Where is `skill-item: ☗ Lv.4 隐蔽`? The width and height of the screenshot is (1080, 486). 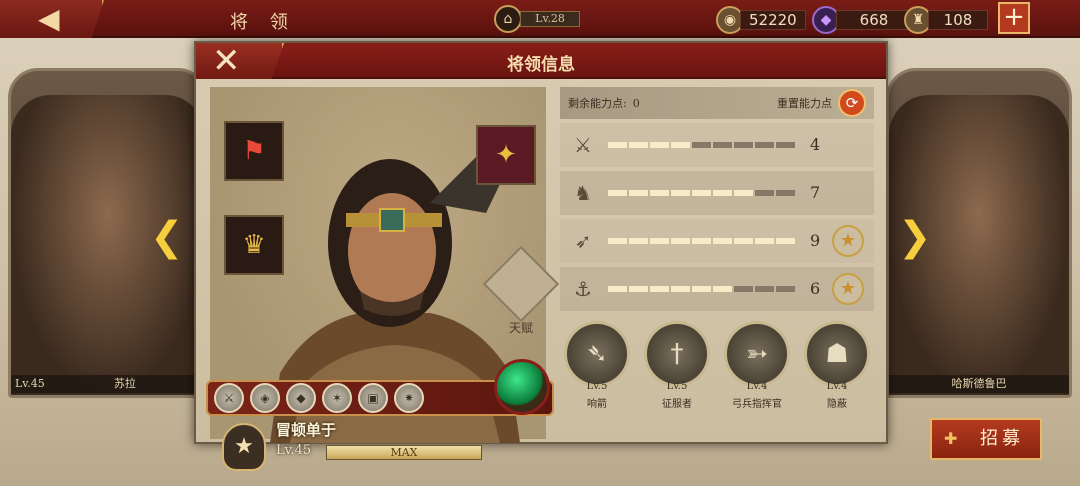 skill-item: ☗ Lv.4 隐蔽 is located at coordinates (837, 365).